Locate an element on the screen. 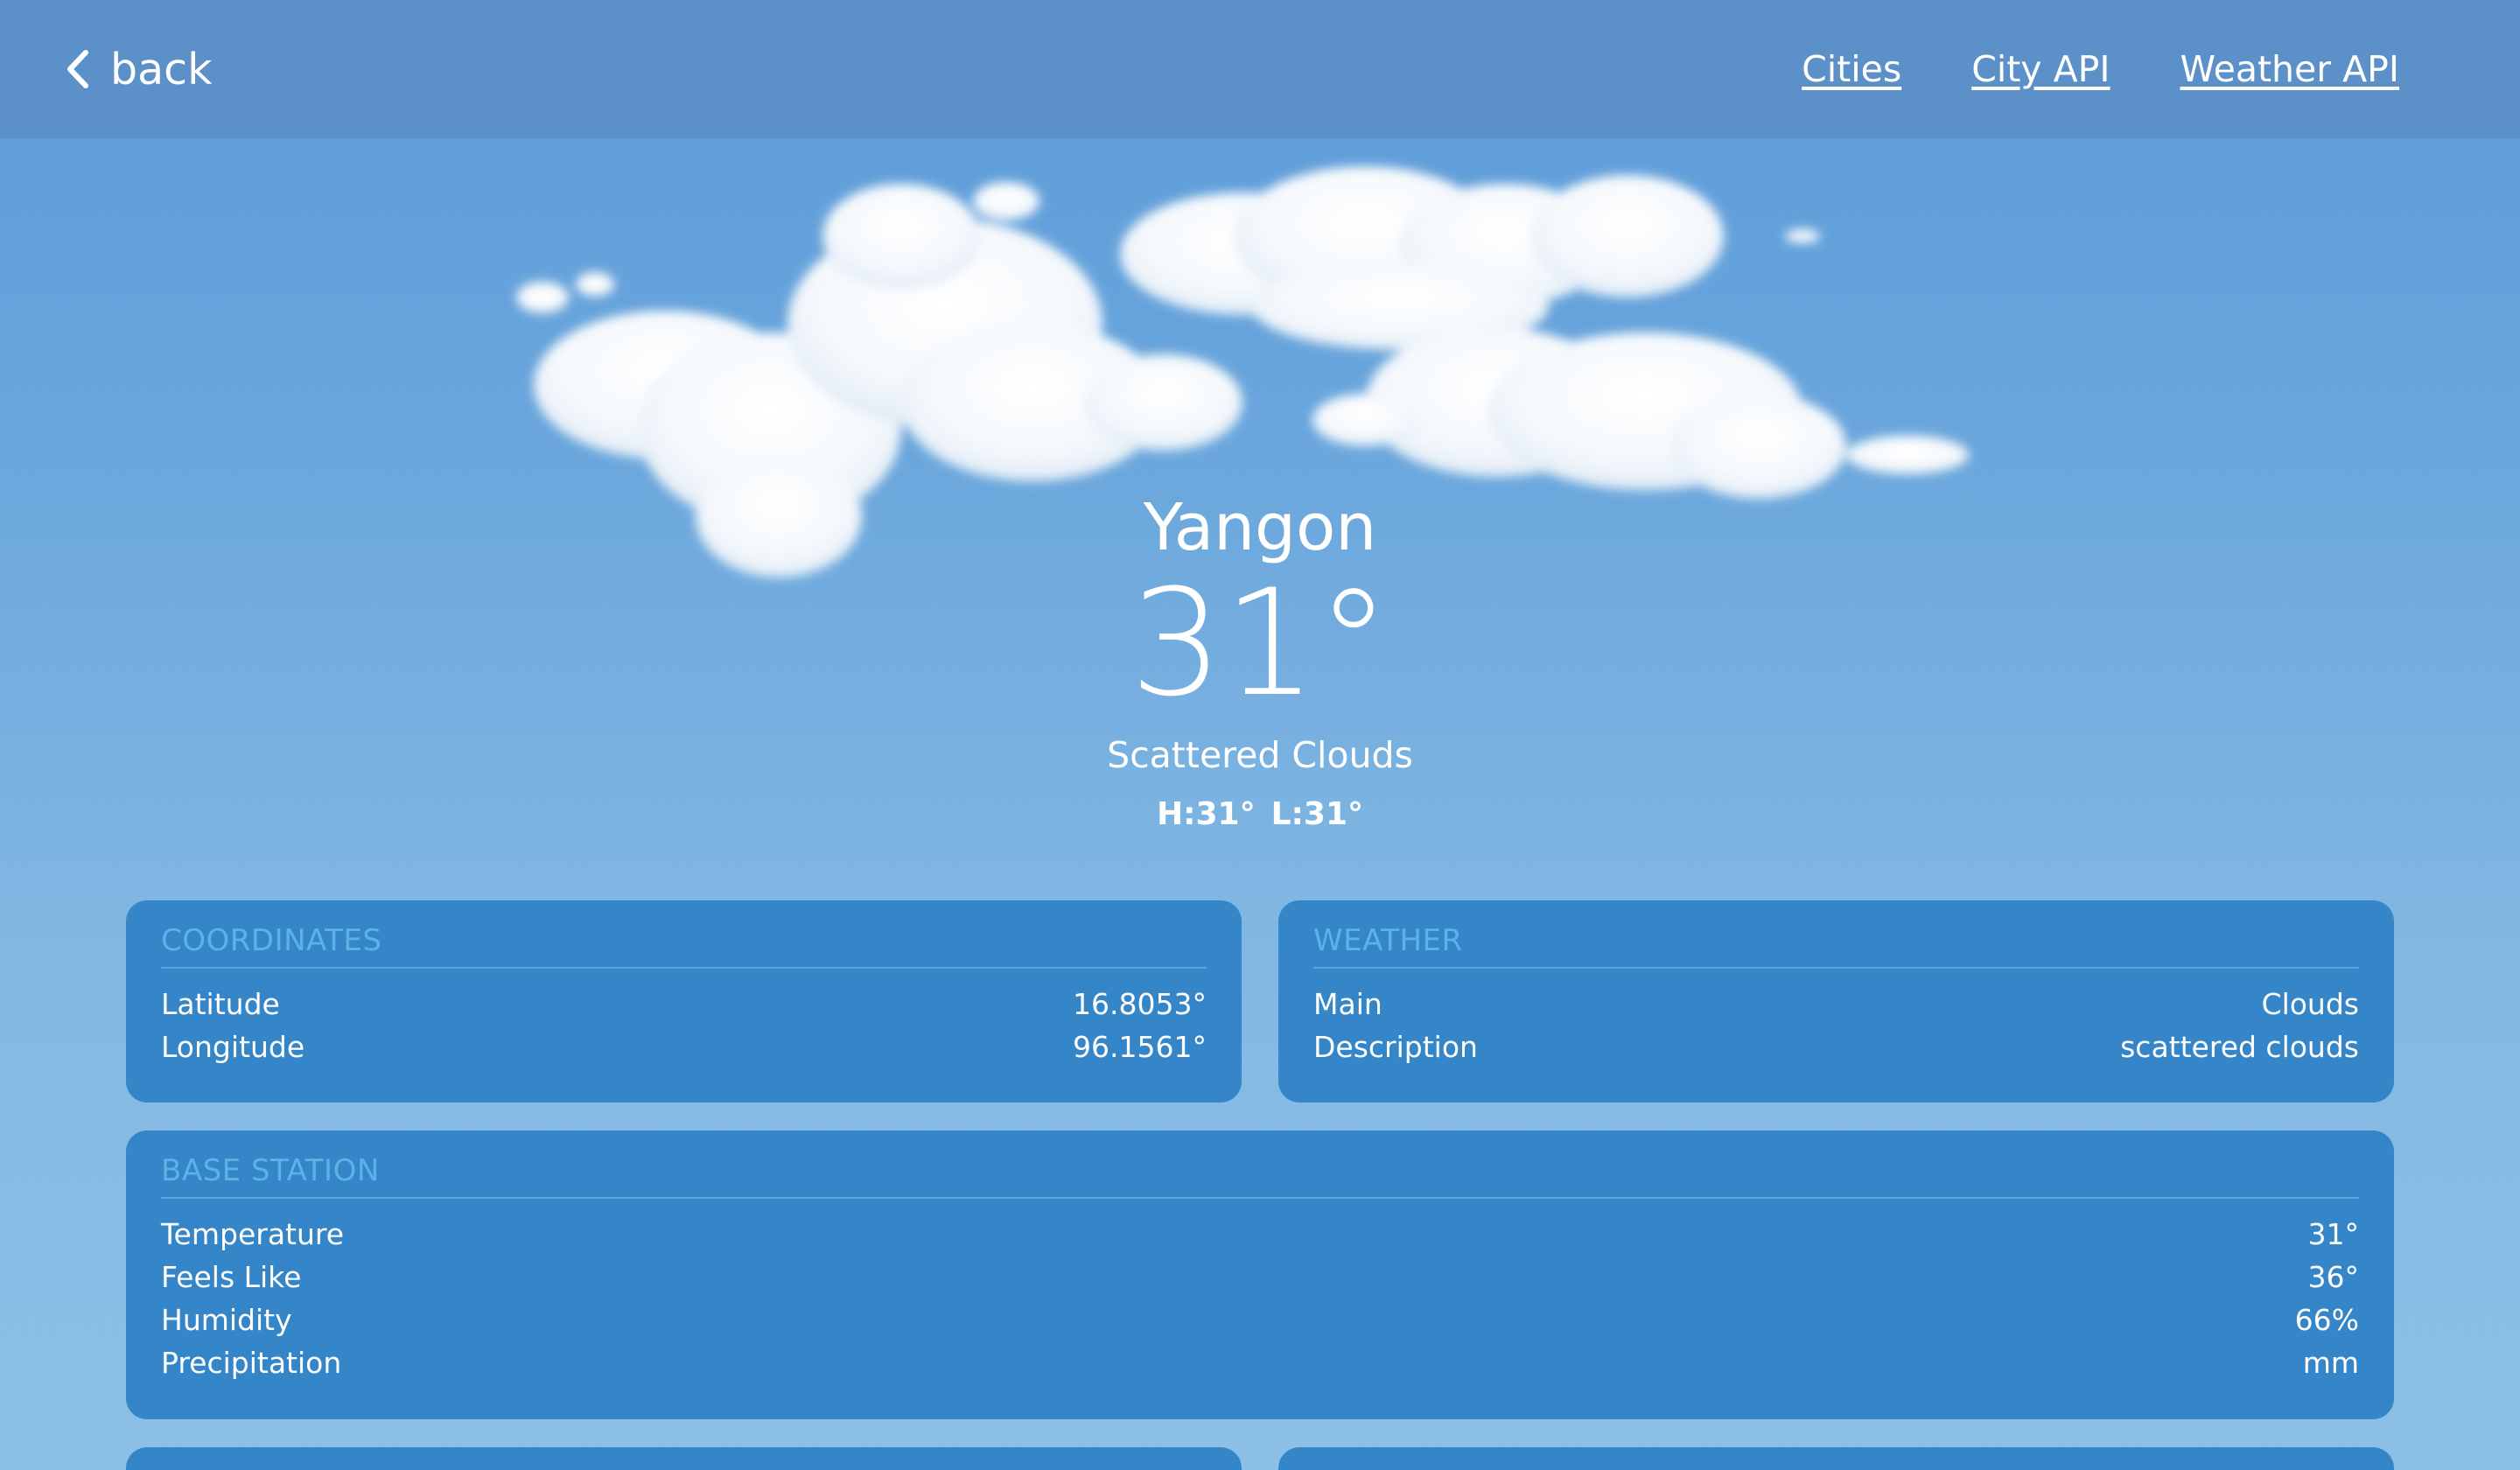  list-item: Temperature 31° is located at coordinates (1260, 1234).